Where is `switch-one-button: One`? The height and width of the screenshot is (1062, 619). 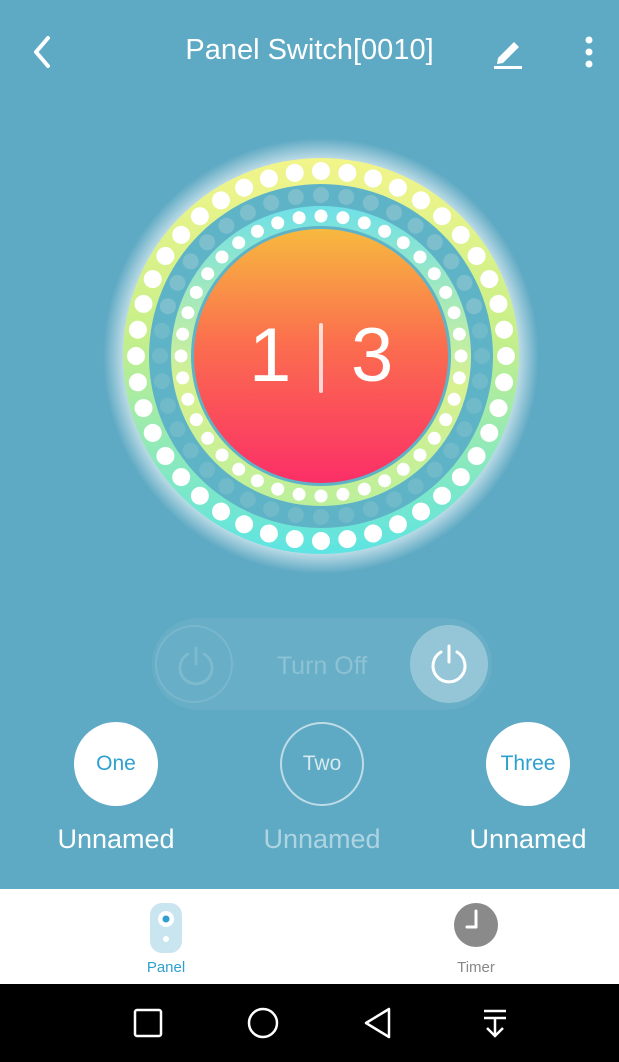
switch-one-button: One is located at coordinates (116, 764).